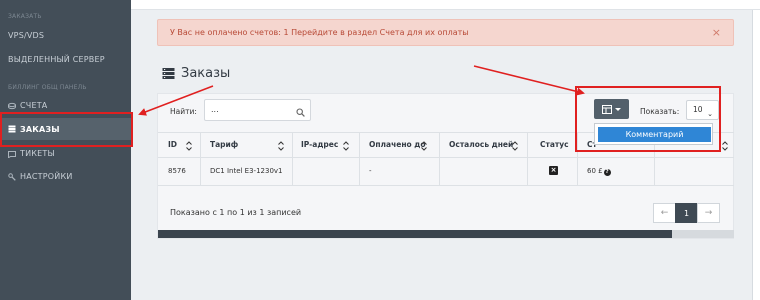 The height and width of the screenshot is (300, 760). Describe the element at coordinates (168, 73) in the screenshot. I see `server-icon` at that location.